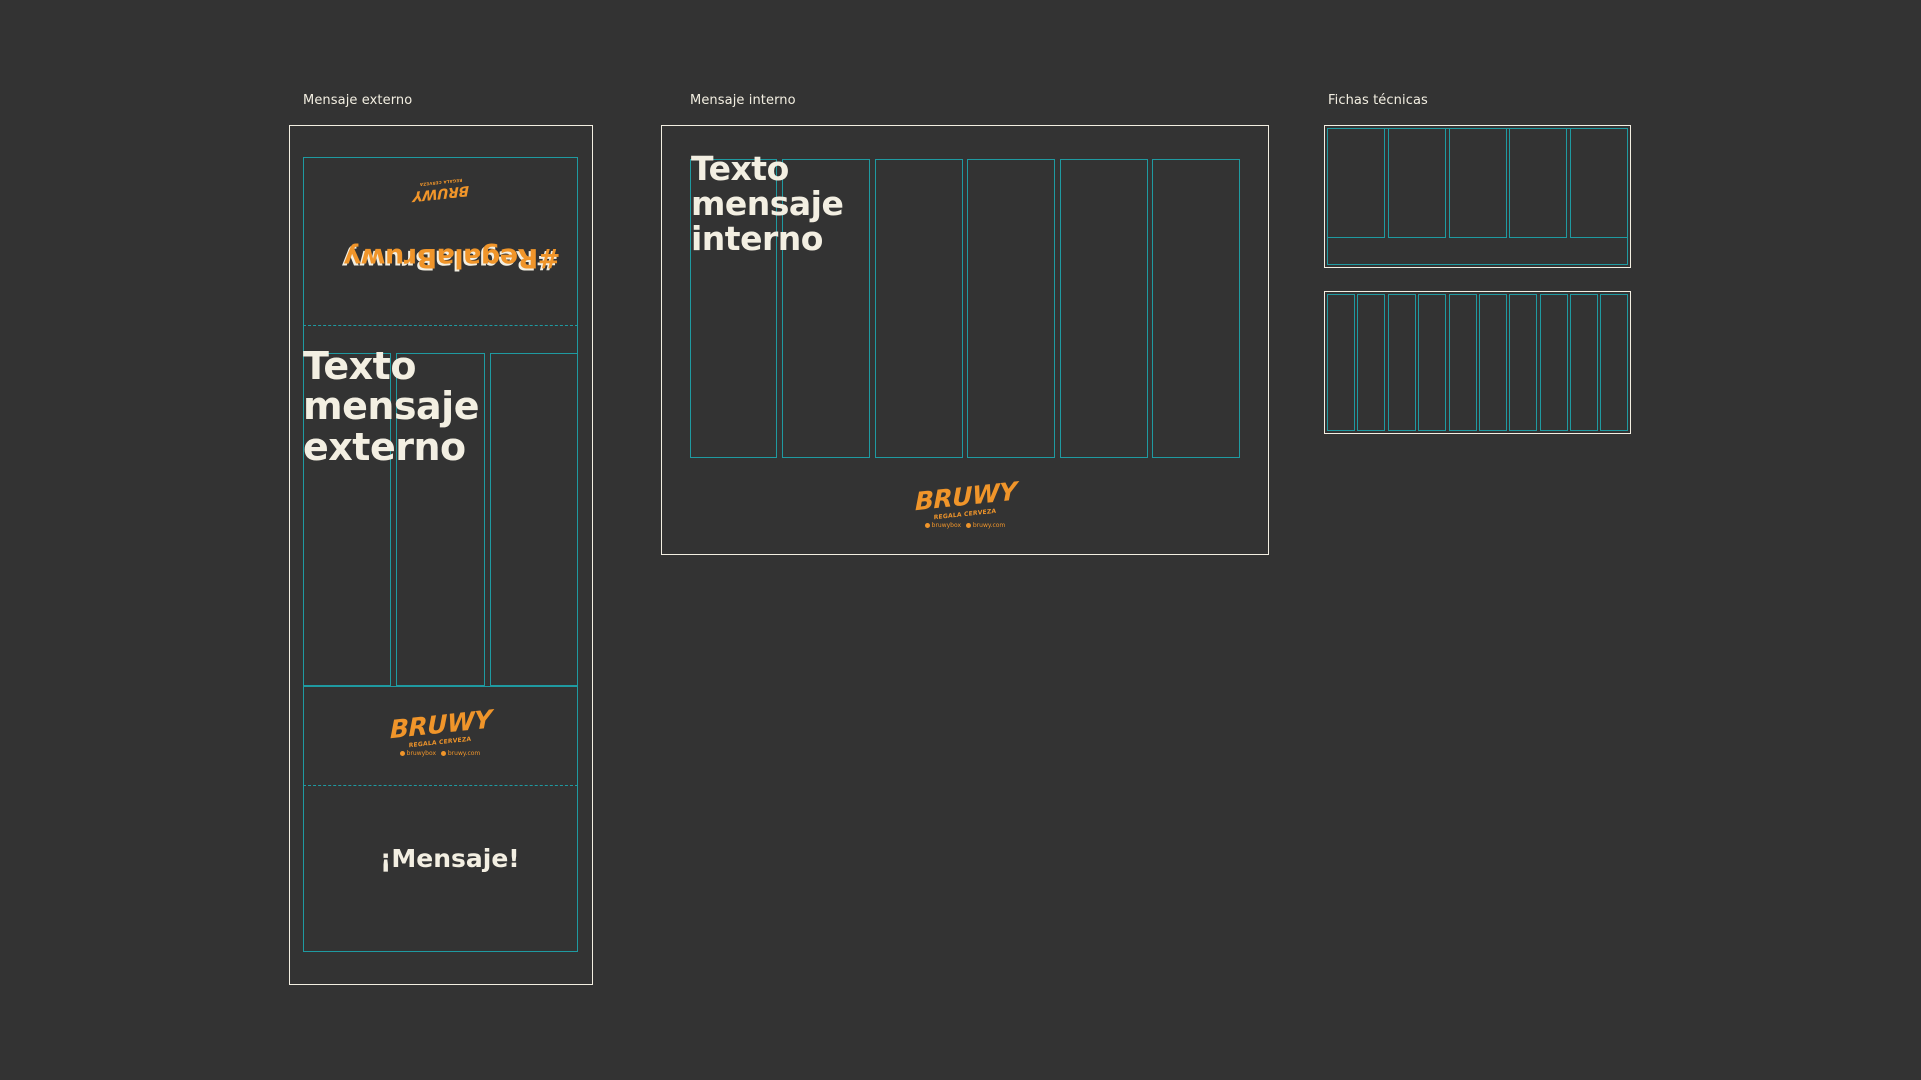 The width and height of the screenshot is (1921, 1080). What do you see at coordinates (440, 686) in the screenshot?
I see `externo-divider` at bounding box center [440, 686].